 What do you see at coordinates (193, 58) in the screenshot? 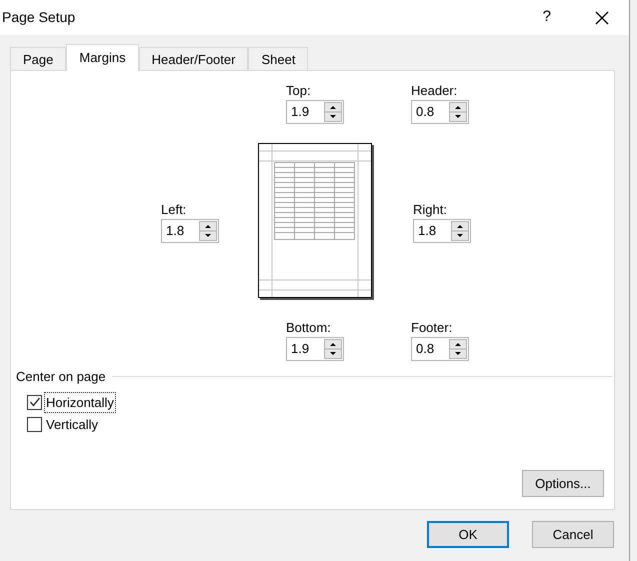
I see `tab: Header/Footer` at bounding box center [193, 58].